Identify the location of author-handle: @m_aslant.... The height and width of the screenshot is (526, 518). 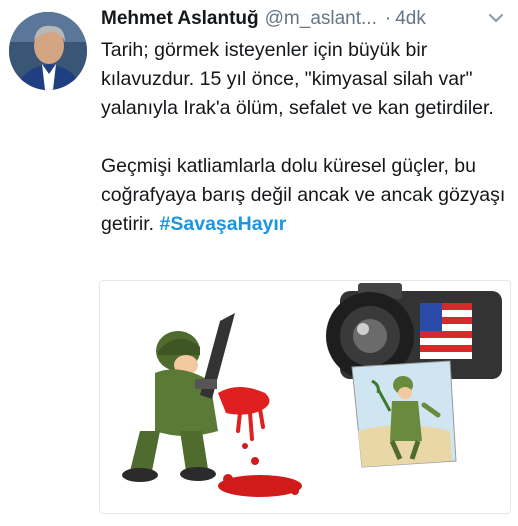
(321, 19).